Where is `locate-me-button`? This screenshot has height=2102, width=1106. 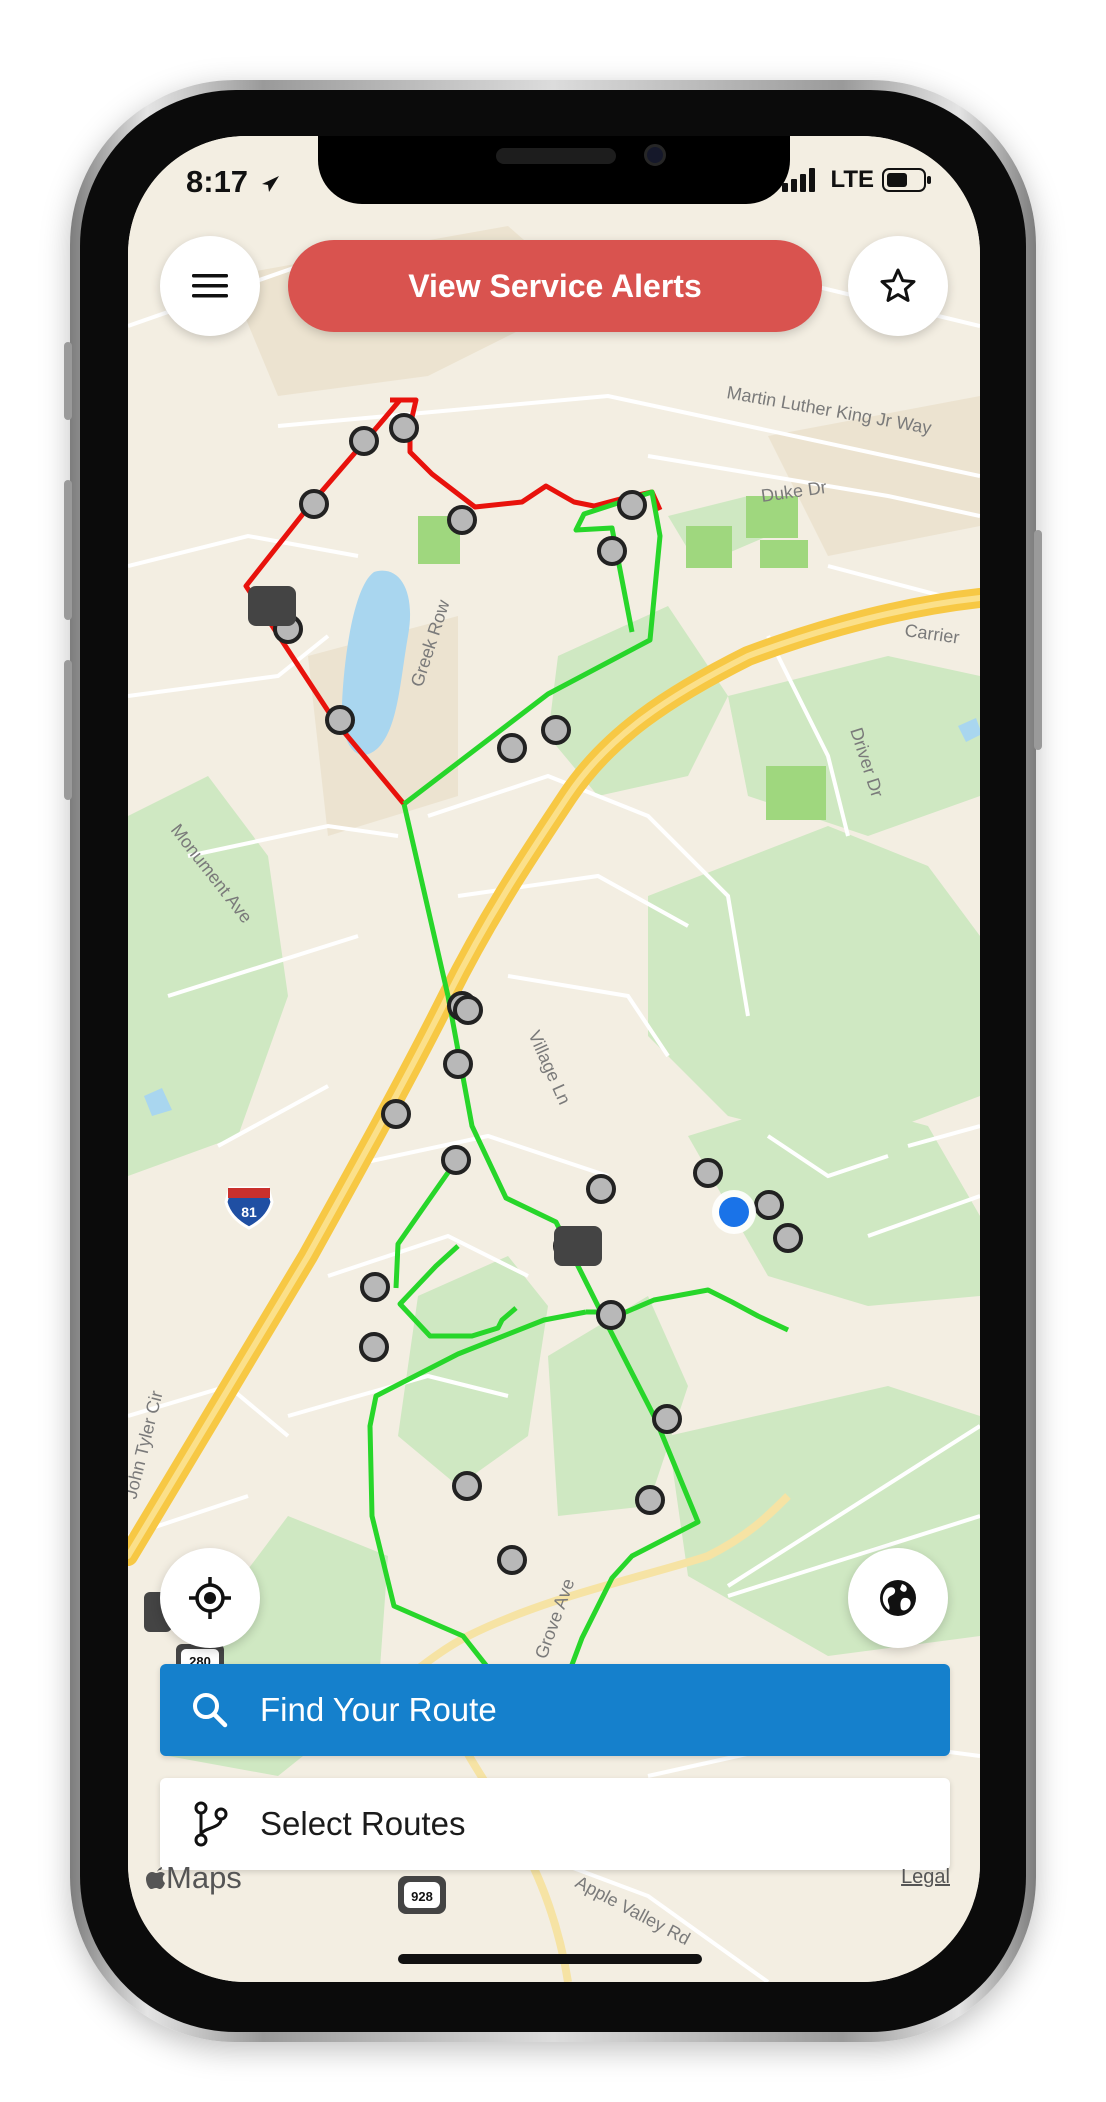 locate-me-button is located at coordinates (210, 1598).